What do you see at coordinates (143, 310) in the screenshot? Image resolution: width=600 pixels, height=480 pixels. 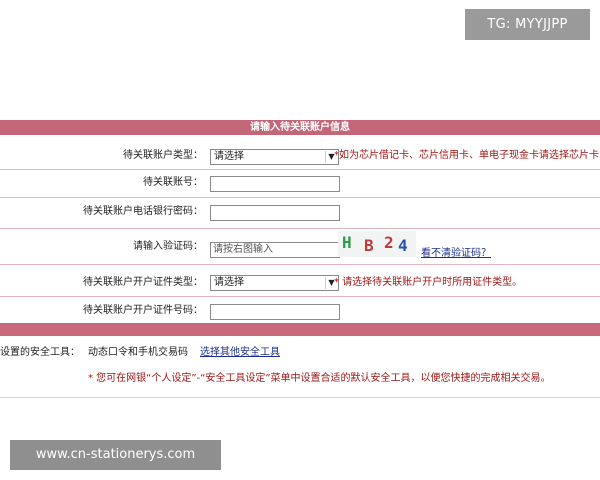 I see `id-number-label: 待关联账户开户证件号码：` at bounding box center [143, 310].